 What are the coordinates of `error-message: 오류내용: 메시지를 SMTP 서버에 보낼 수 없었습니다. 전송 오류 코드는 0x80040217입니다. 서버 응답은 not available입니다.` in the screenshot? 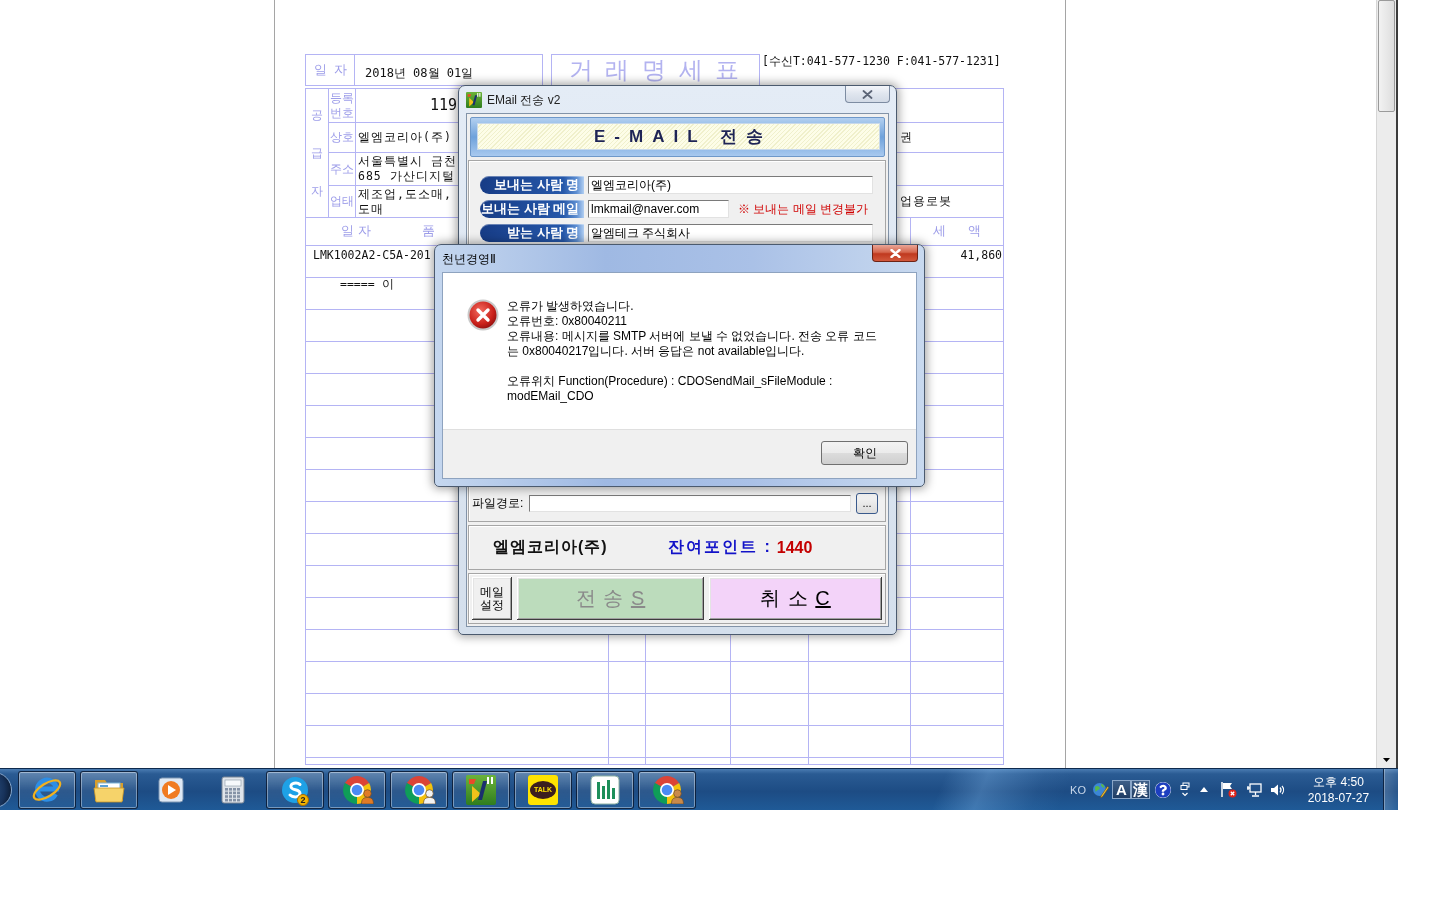 It's located at (692, 344).